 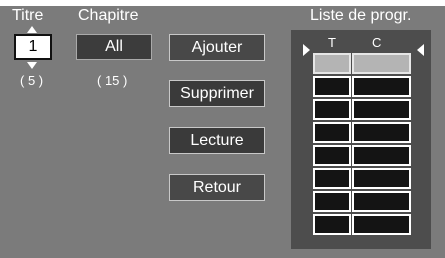 I want to click on program-list-label: Liste de progr., so click(x=361, y=15).